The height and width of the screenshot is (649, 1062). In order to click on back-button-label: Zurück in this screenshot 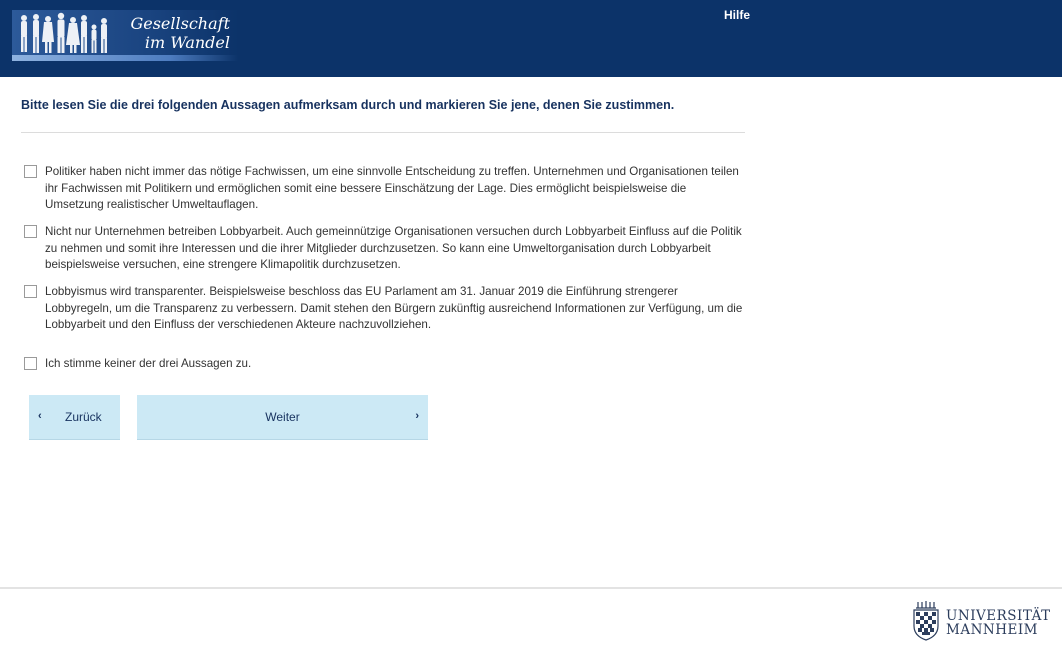, I will do `click(83, 417)`.